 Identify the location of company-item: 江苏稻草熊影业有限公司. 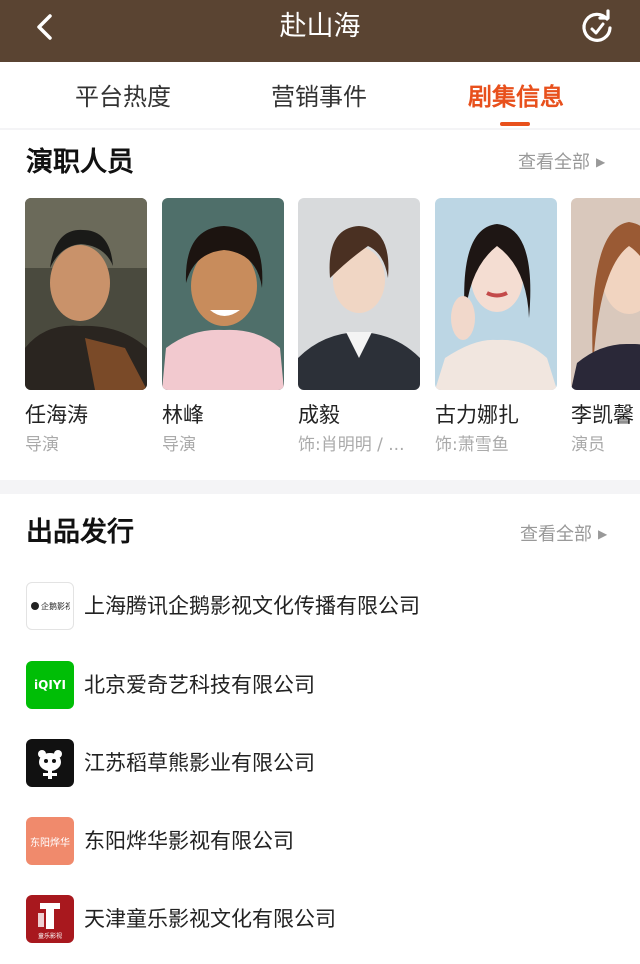
(326, 764).